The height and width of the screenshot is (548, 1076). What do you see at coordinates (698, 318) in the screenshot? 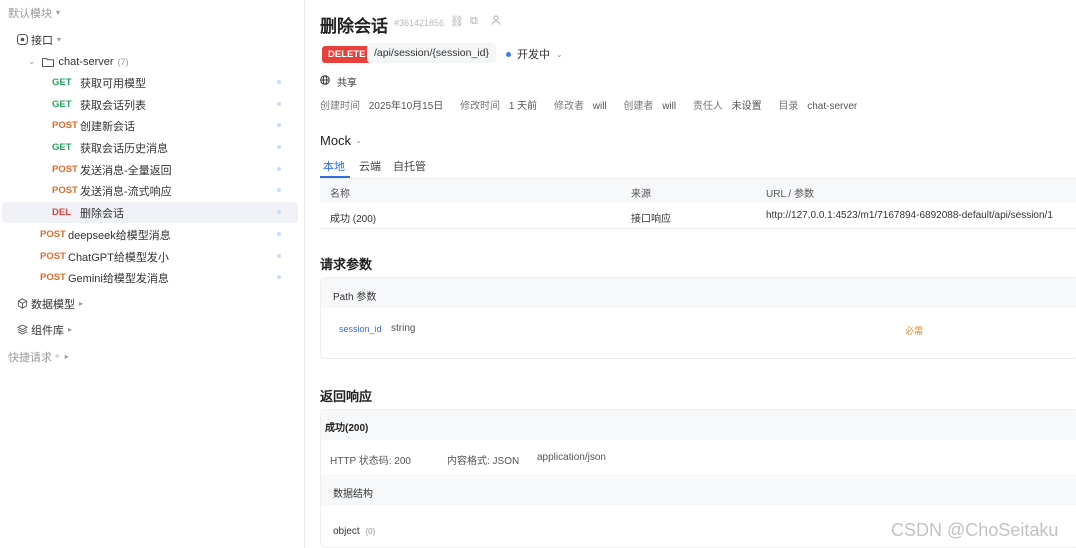
I see `path-params-card: Path 参数 session_id string 必需` at bounding box center [698, 318].